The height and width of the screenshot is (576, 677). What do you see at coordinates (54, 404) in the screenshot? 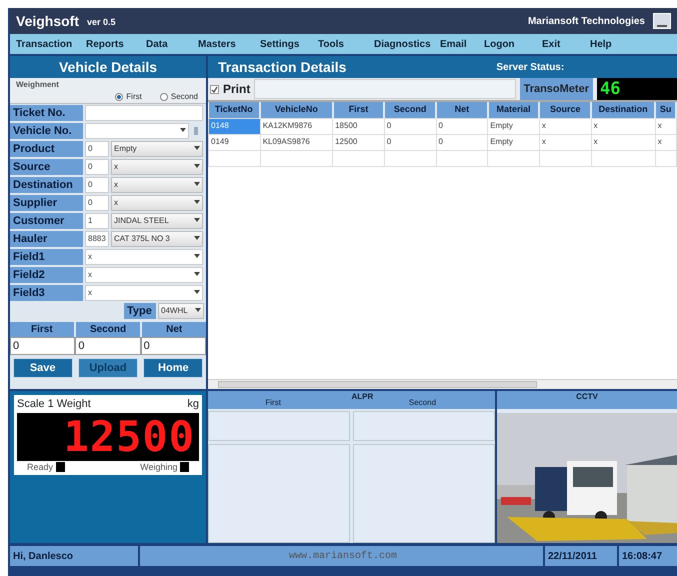
I see `scale-title: Scale 1 Weight` at bounding box center [54, 404].